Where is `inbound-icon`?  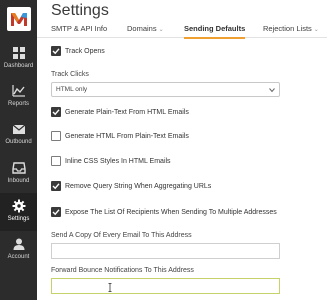 inbound-icon is located at coordinates (18, 168).